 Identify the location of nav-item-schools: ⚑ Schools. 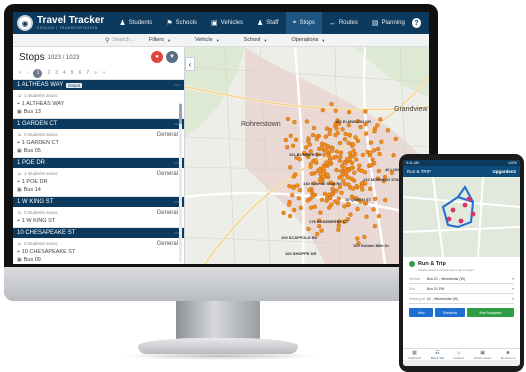
(181, 23).